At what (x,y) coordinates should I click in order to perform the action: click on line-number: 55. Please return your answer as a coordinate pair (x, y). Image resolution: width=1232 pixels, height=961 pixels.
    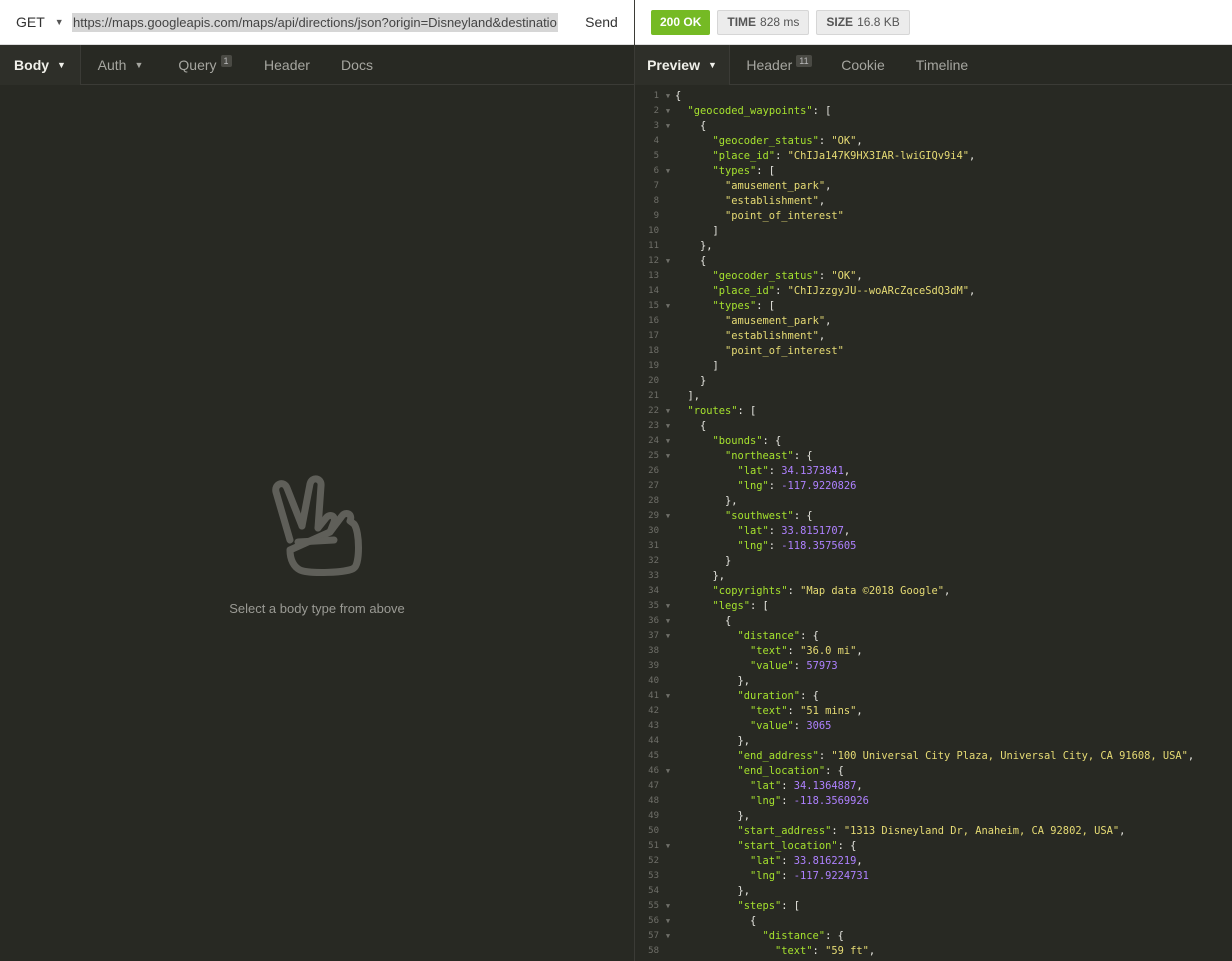
    Looking at the image, I should click on (653, 906).